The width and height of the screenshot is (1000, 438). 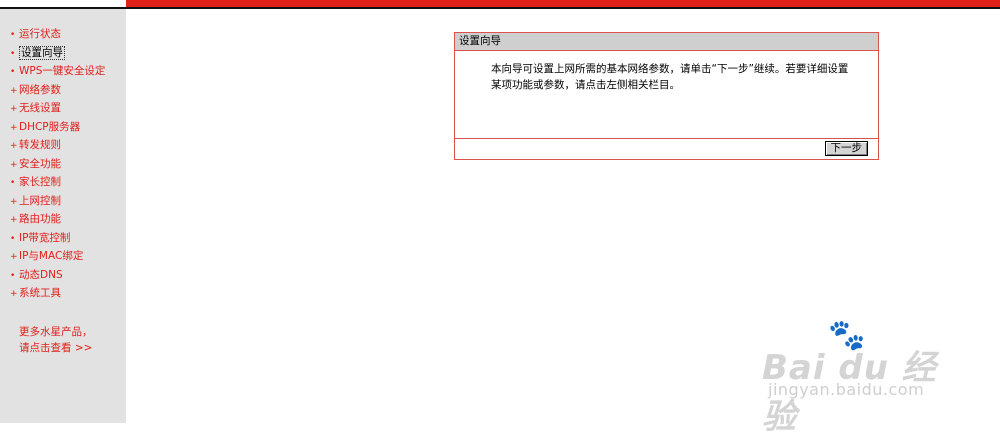 I want to click on sidebar-item-dhcp: +DHCP服务器, so click(x=52, y=127).